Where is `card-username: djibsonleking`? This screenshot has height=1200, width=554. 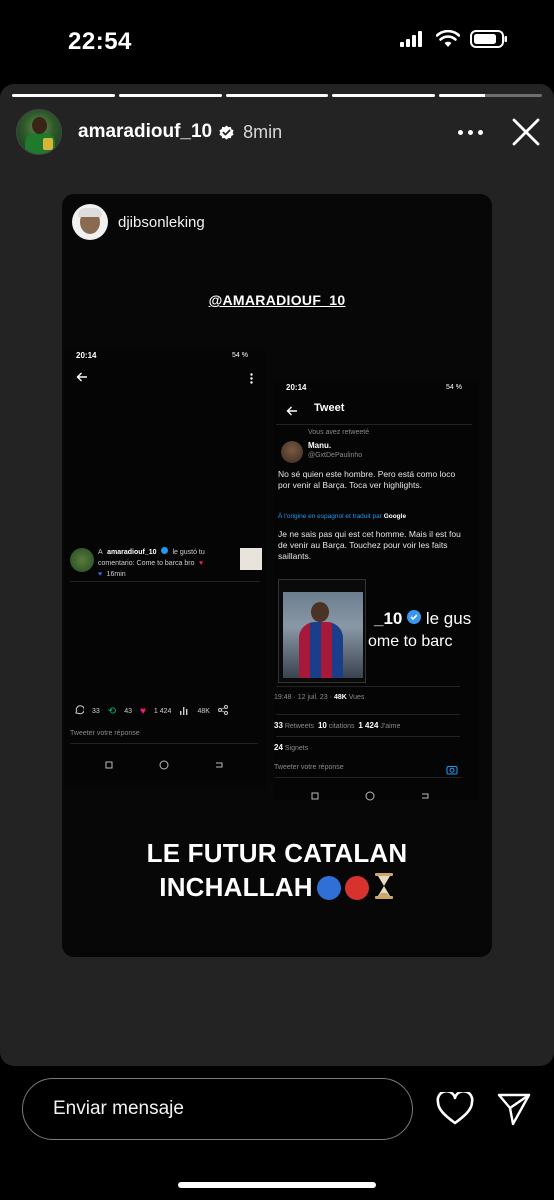
card-username: djibsonleking is located at coordinates (161, 222).